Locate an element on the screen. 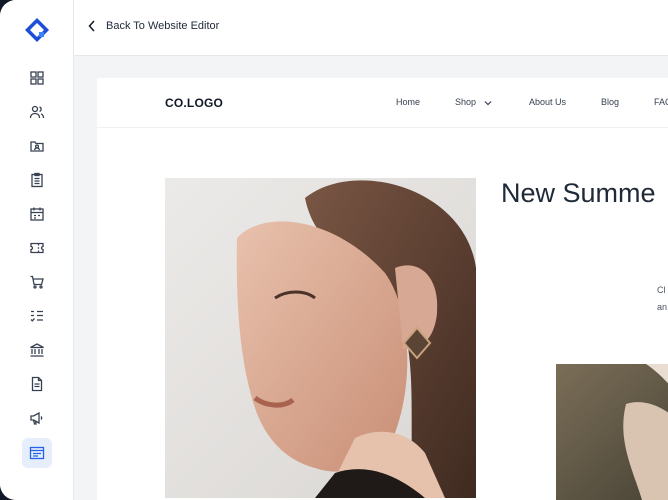  ticket-icon is located at coordinates (37, 248).